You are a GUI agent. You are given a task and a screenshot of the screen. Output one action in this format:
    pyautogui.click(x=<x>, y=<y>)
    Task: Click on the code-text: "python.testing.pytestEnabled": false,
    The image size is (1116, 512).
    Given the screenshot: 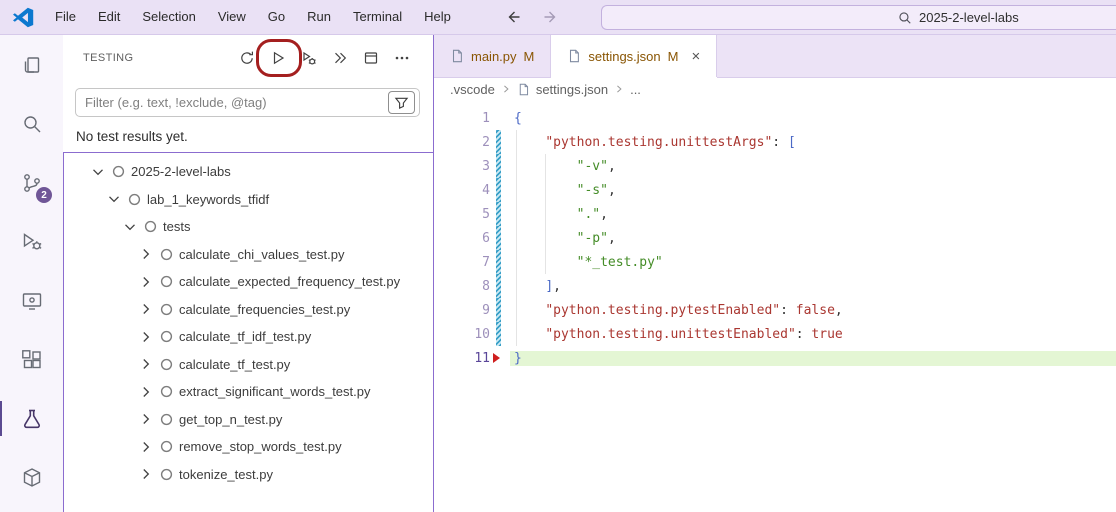 What is the action you would take?
    pyautogui.click(x=694, y=310)
    